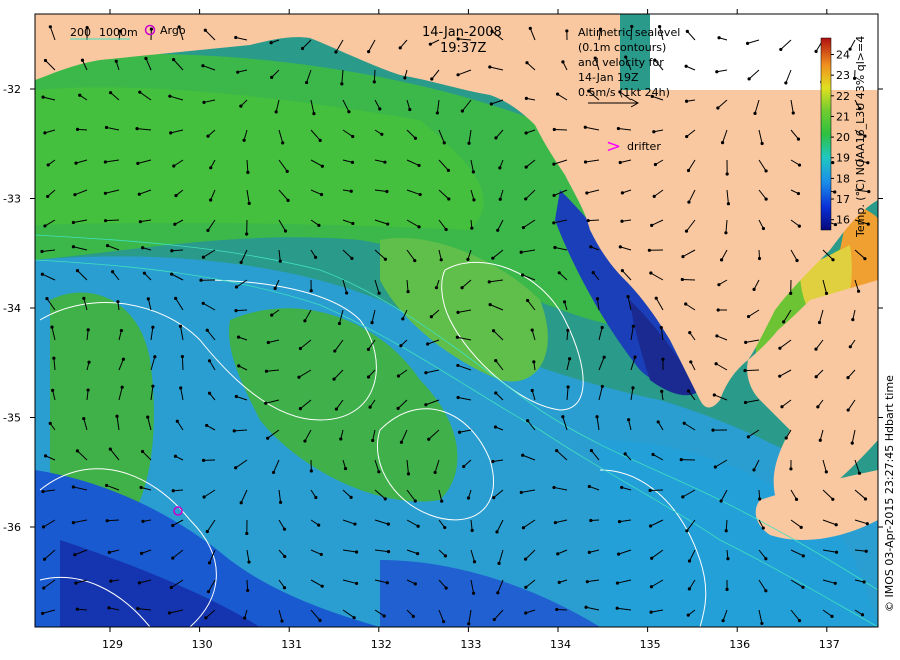  Describe the element at coordinates (173, 30) in the screenshot. I see `argo-legend-label: Argo` at that location.